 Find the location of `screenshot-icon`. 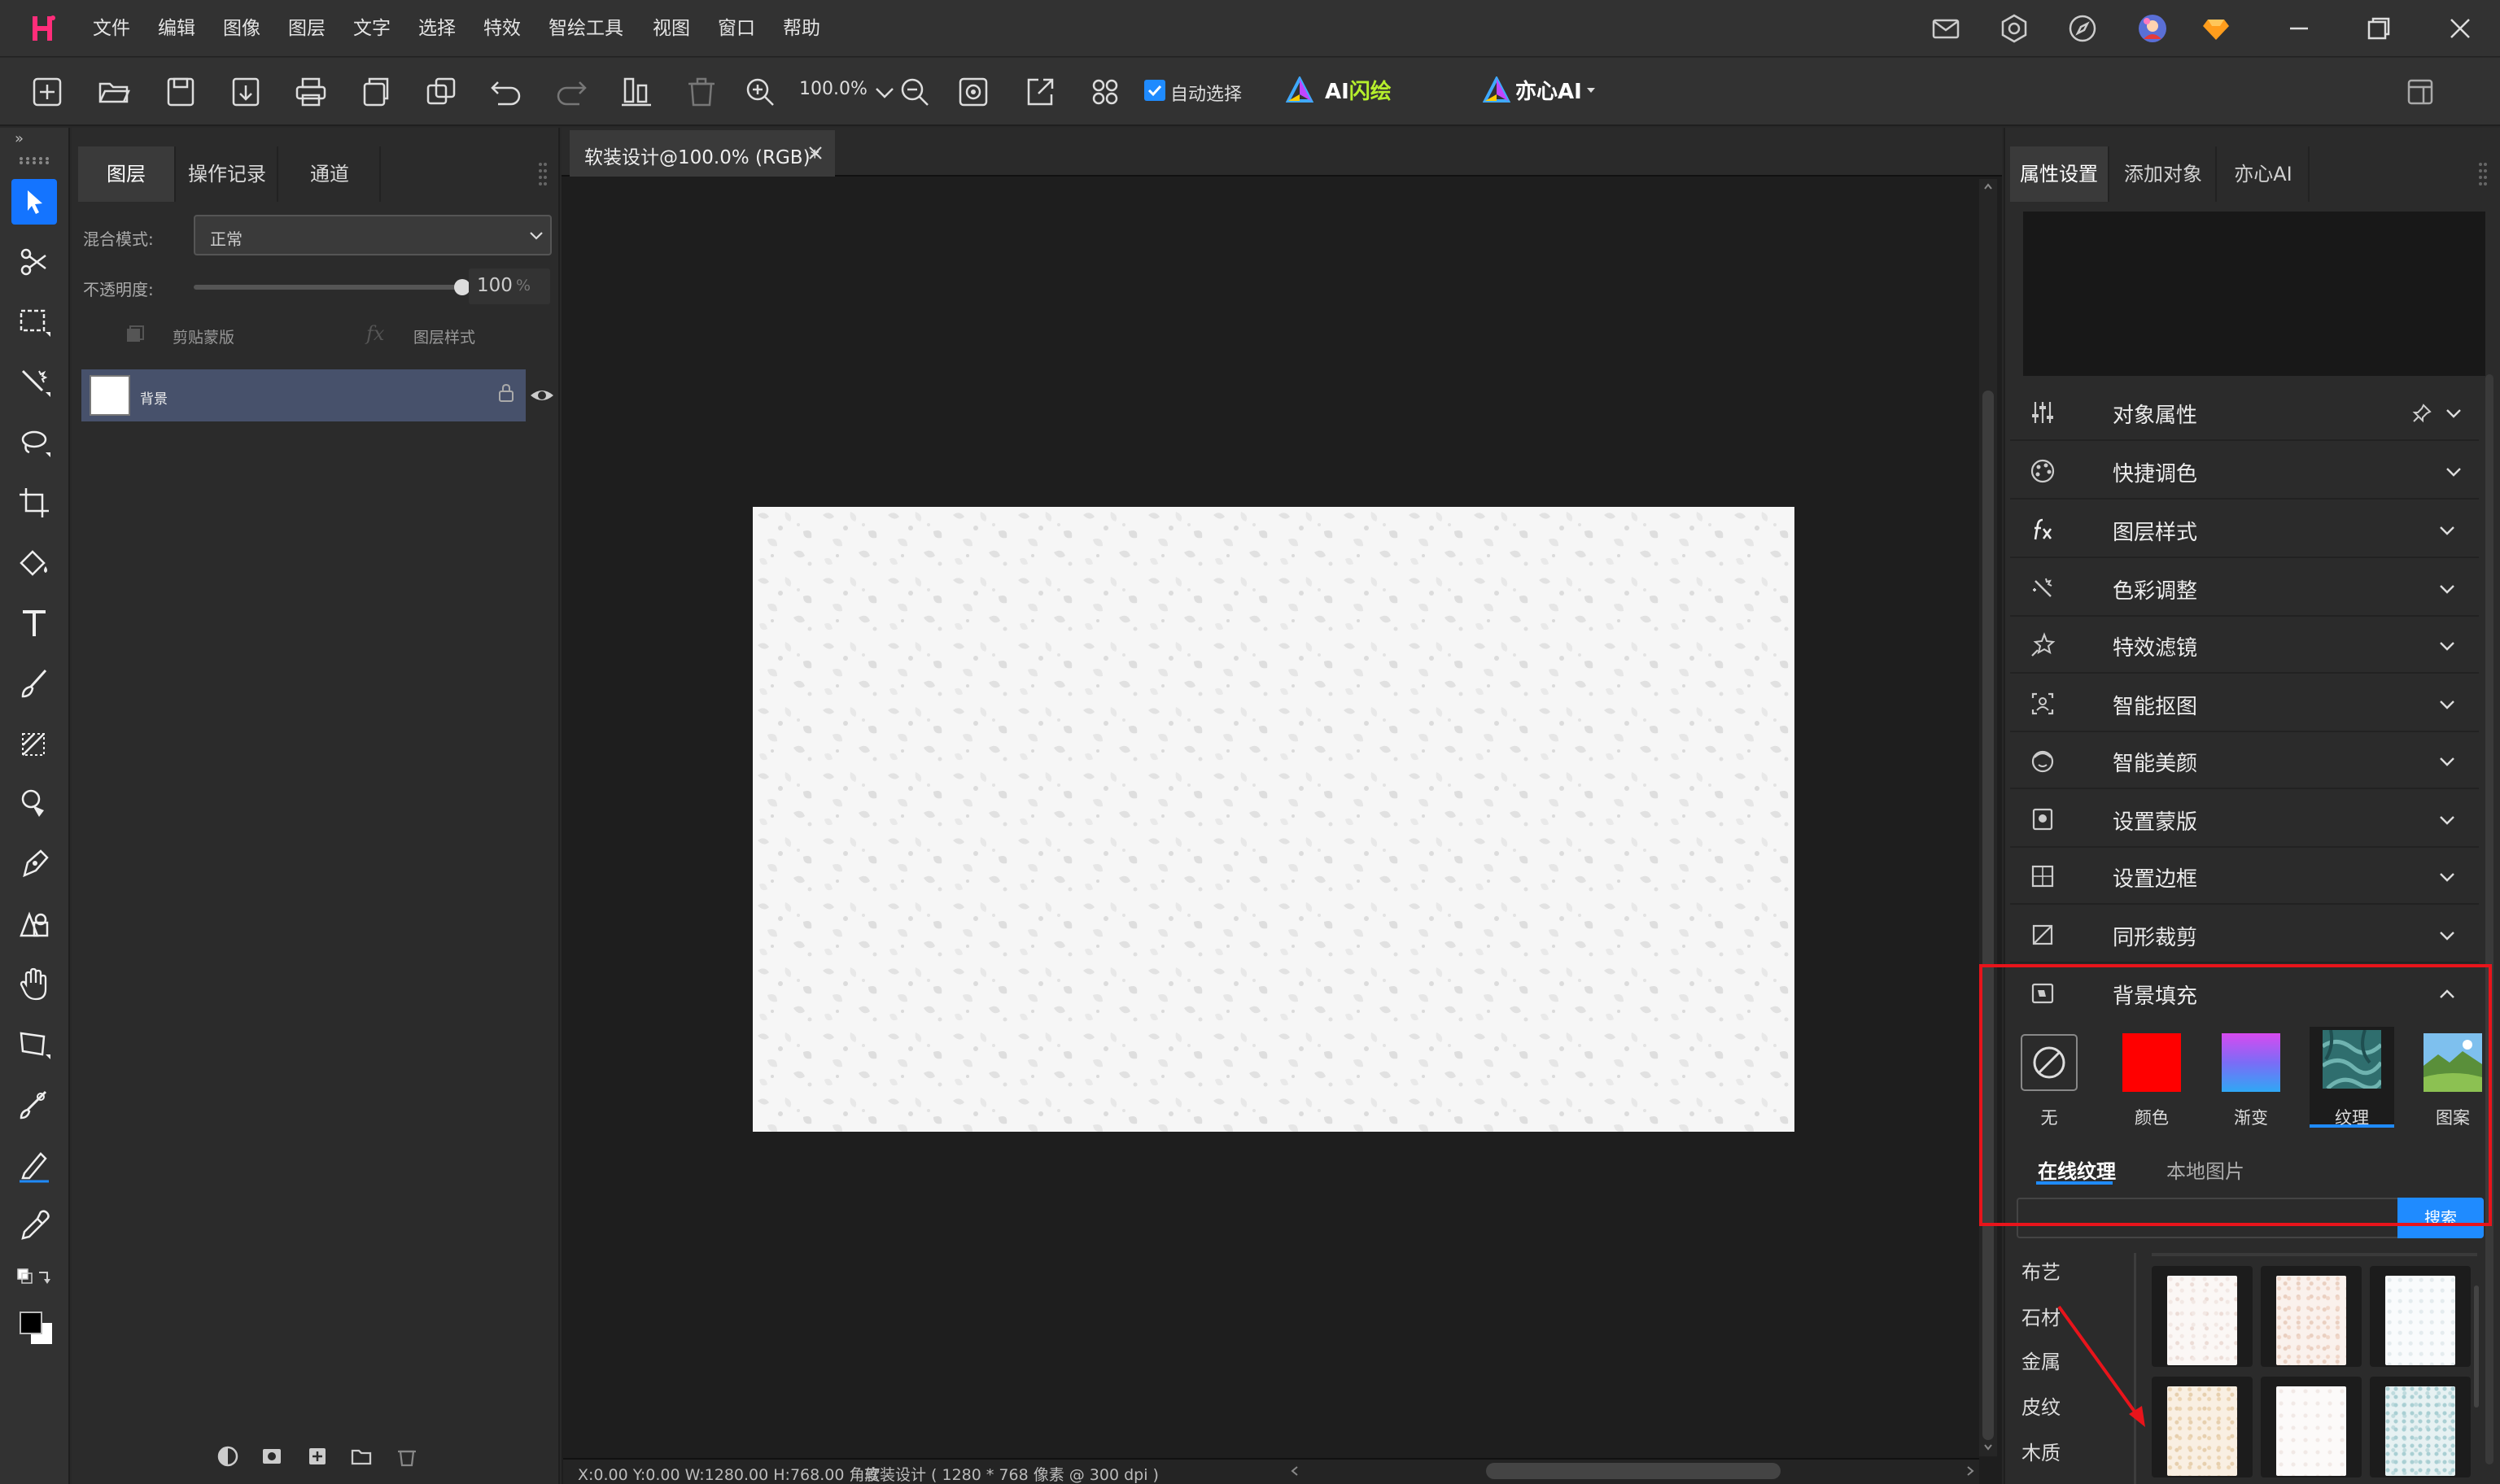

screenshot-icon is located at coordinates (973, 92).